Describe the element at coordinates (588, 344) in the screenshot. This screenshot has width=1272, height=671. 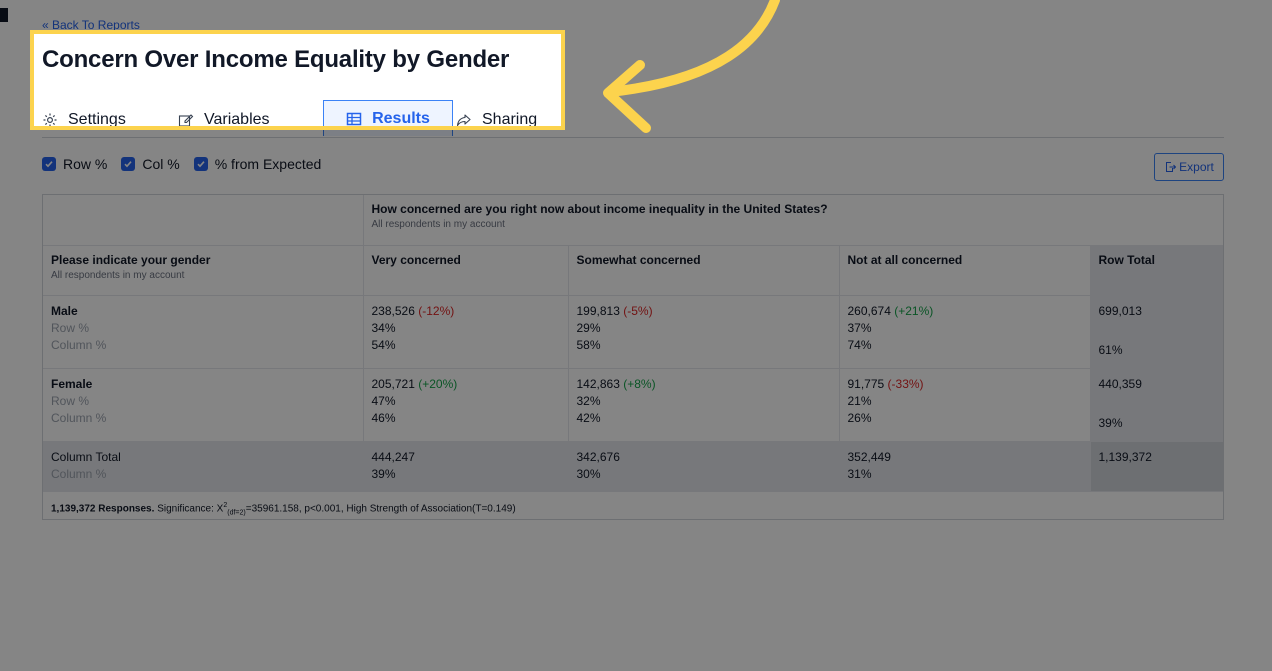
I see `col-pct-value: 58%` at that location.